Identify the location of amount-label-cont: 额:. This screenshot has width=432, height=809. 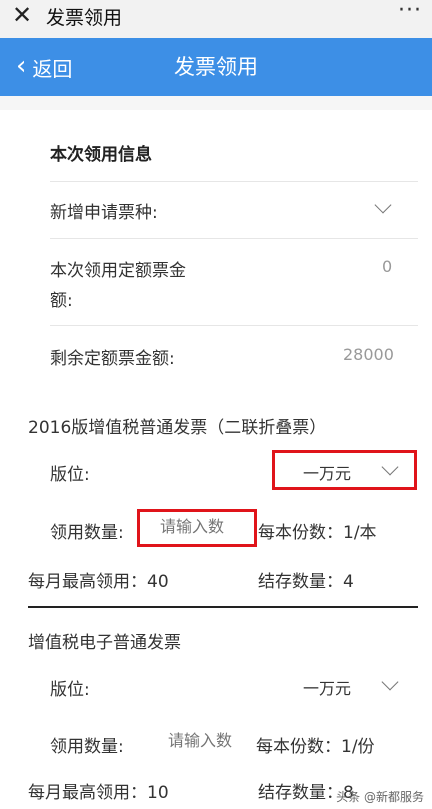
(61, 301).